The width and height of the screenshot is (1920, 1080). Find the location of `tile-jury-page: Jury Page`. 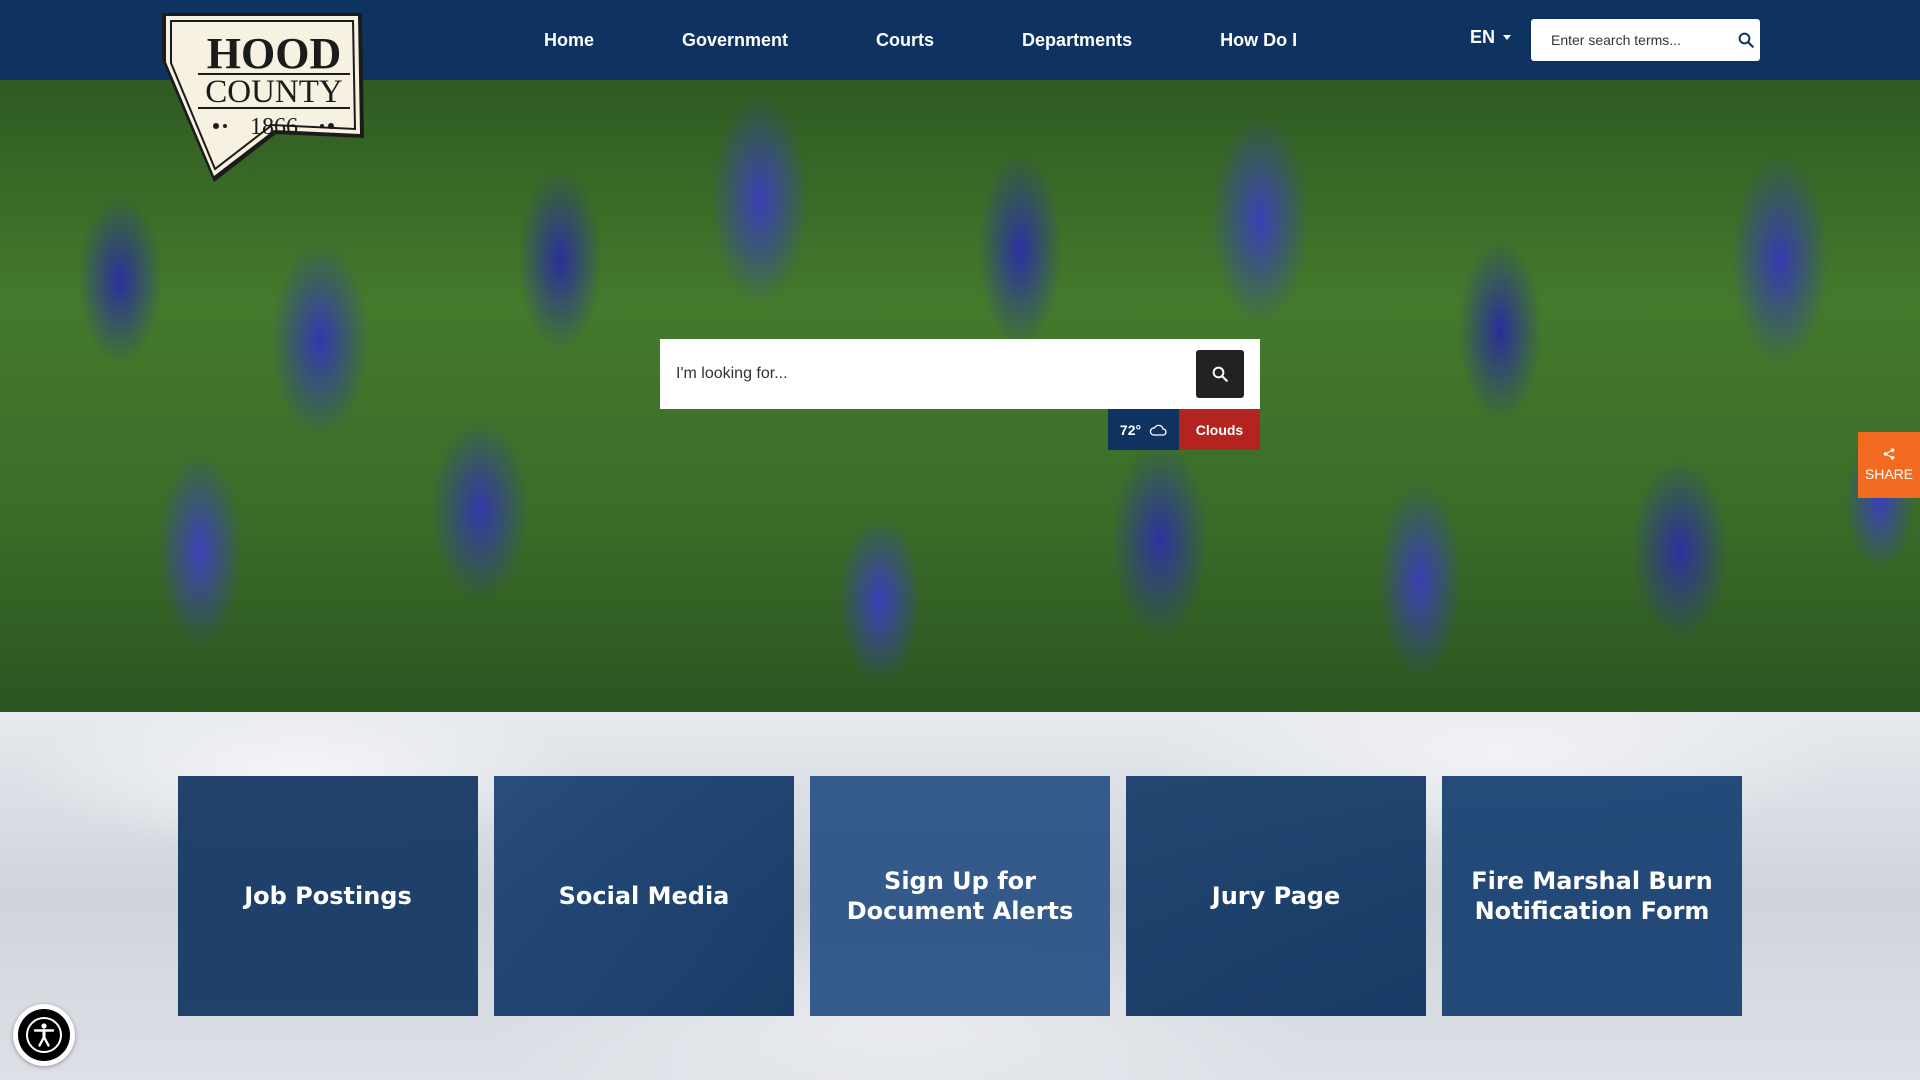

tile-jury-page: Jury Page is located at coordinates (1276, 896).